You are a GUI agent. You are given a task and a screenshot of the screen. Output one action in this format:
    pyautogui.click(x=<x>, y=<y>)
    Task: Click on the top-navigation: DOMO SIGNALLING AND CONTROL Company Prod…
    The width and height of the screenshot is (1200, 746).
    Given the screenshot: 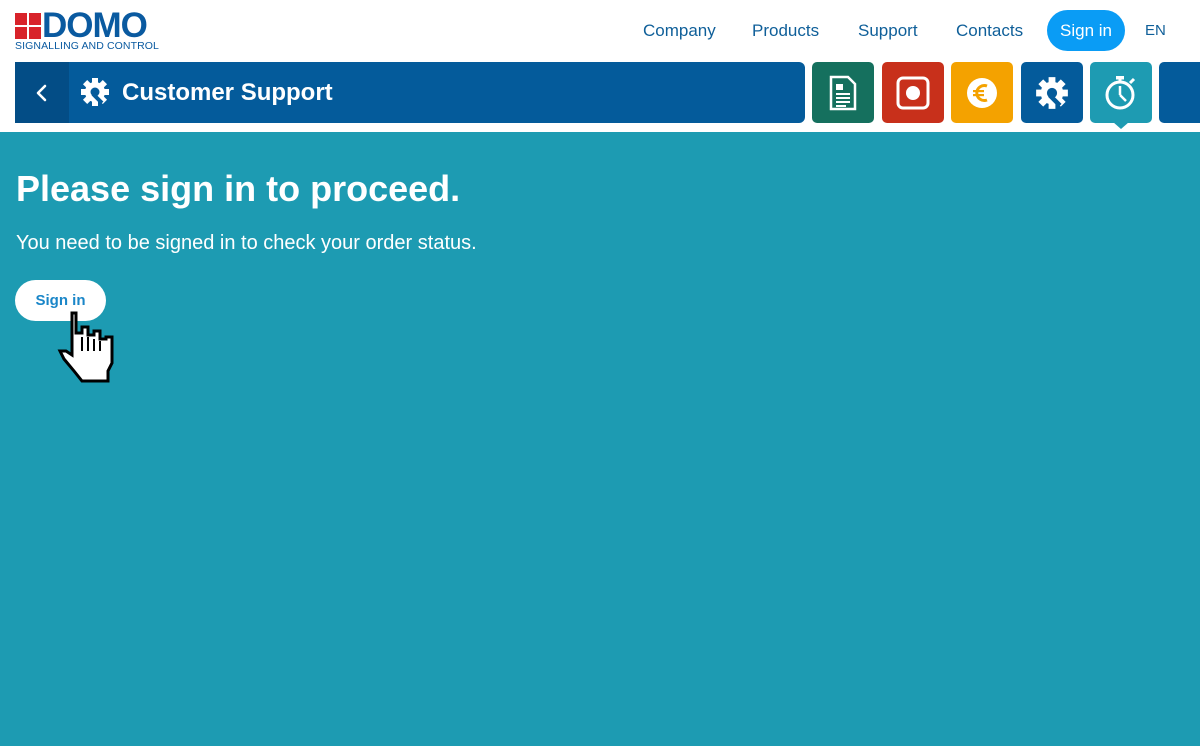 What is the action you would take?
    pyautogui.click(x=600, y=31)
    